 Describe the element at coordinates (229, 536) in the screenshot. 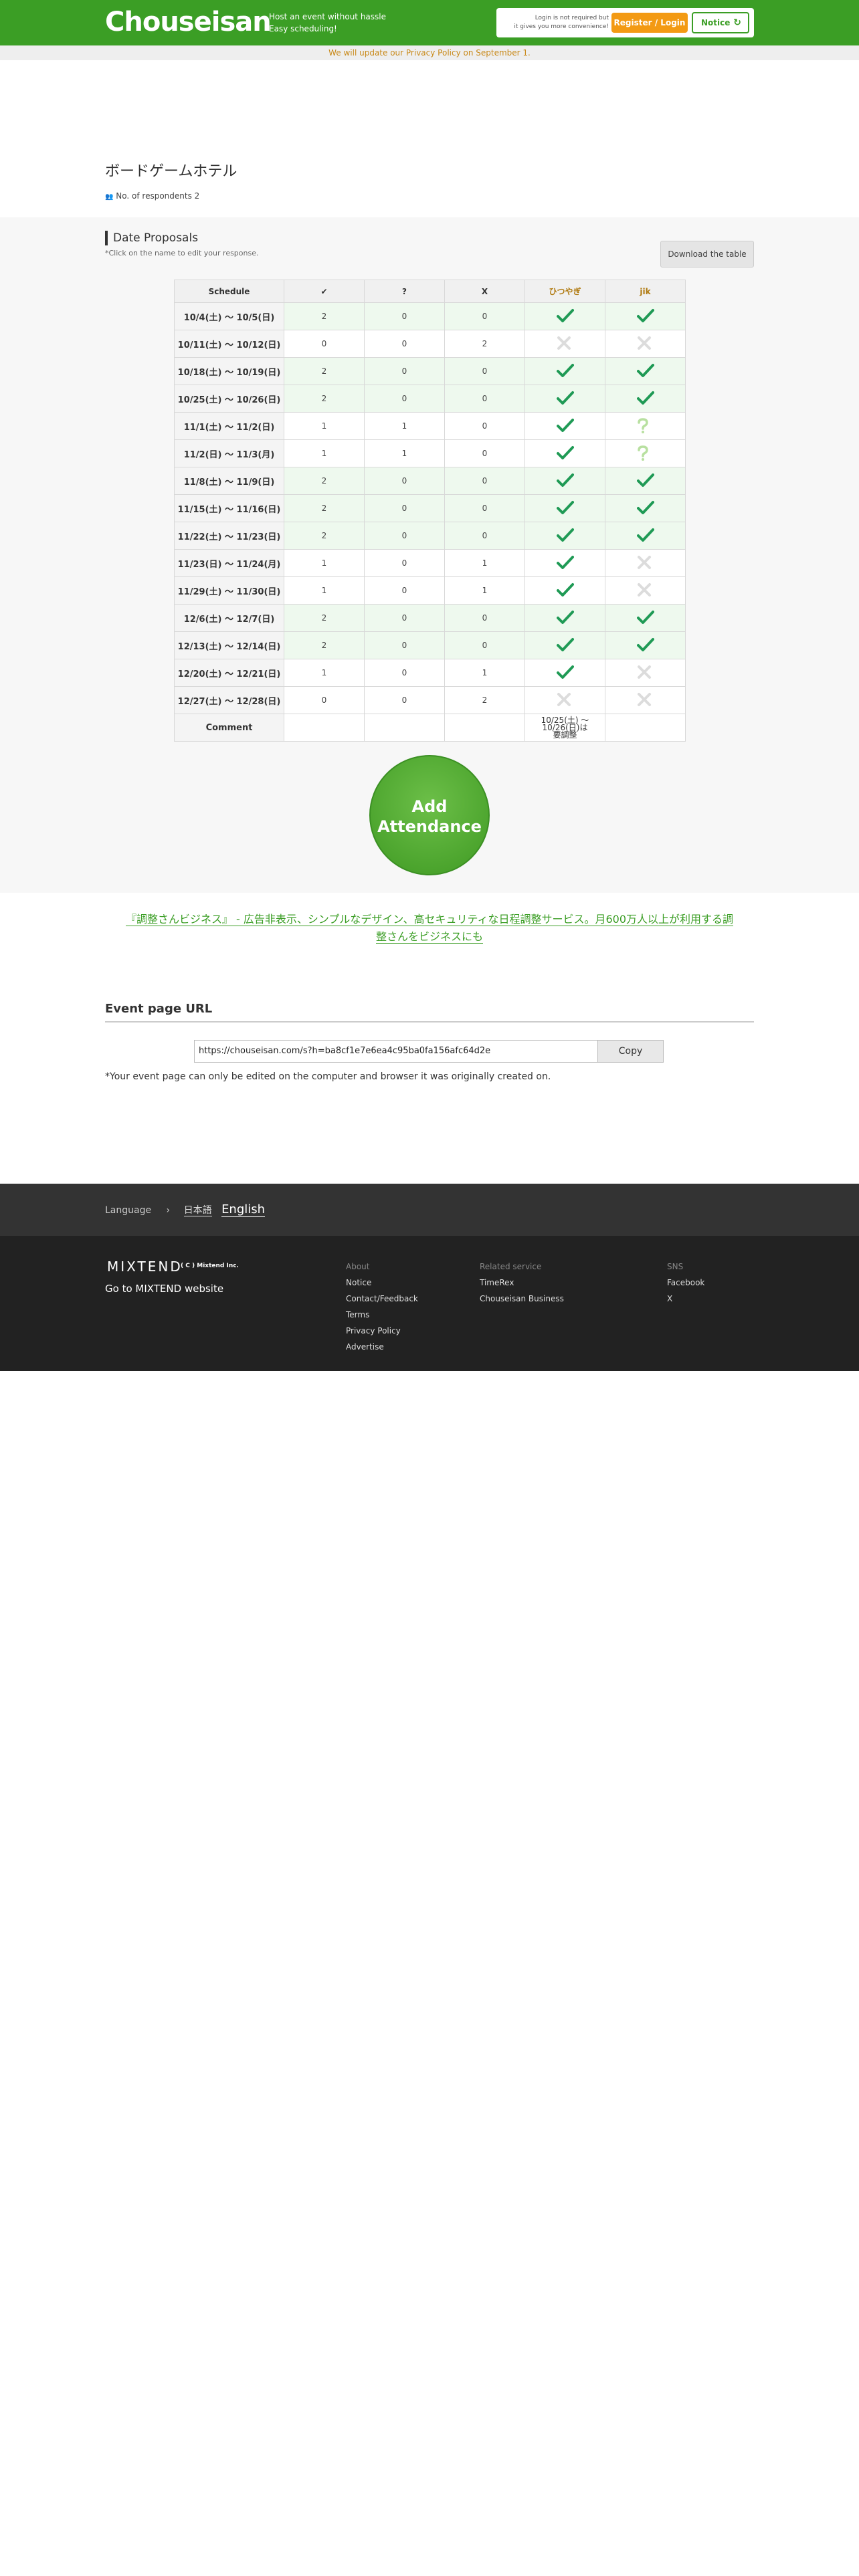

I see `date-cell: 11/22(土) 〜 11/23(日)` at that location.